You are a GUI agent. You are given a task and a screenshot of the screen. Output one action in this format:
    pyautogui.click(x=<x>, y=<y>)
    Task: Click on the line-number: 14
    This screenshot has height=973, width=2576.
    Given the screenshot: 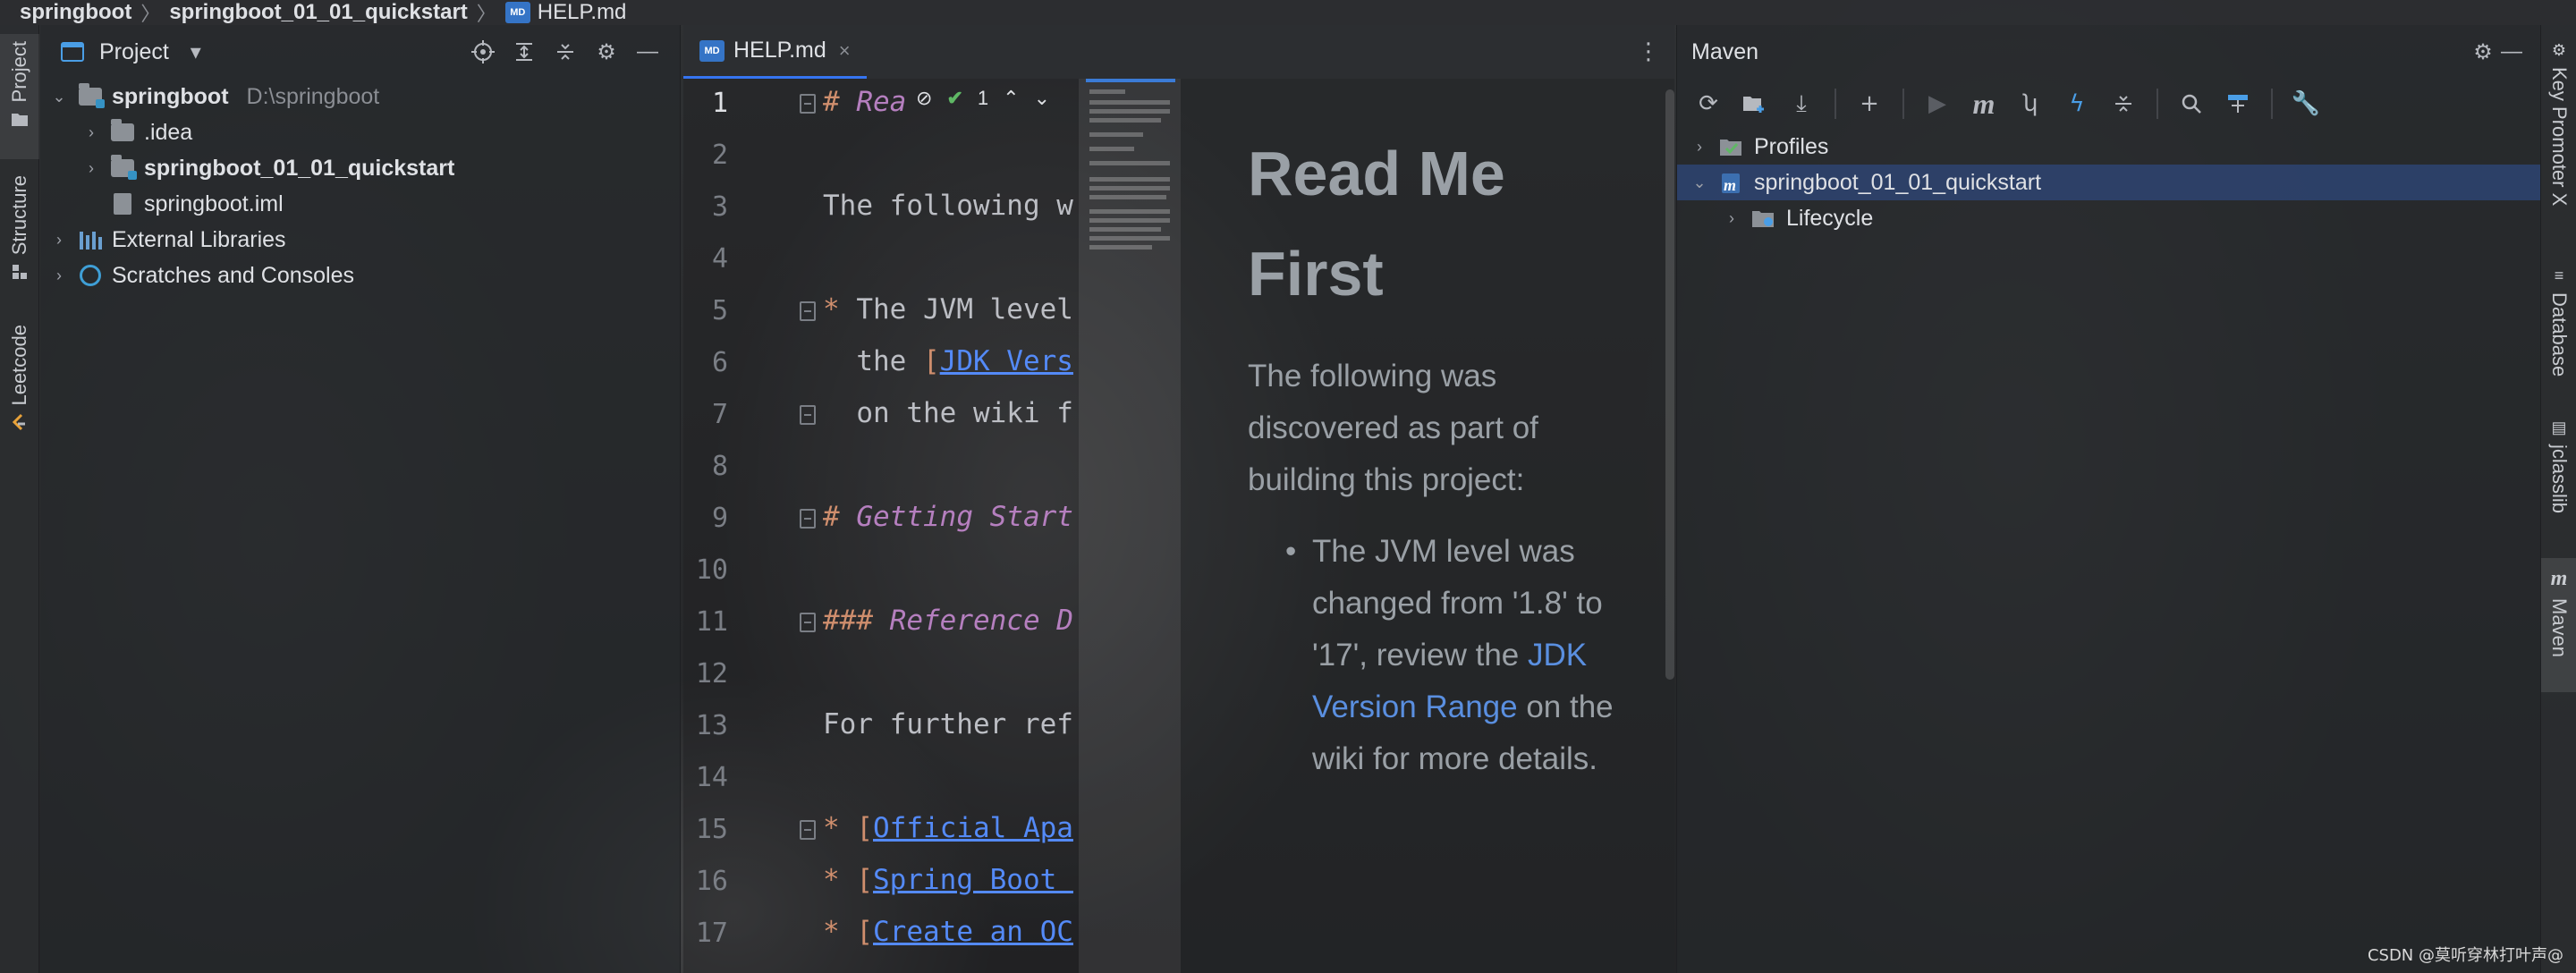 What is the action you would take?
    pyautogui.click(x=711, y=777)
    